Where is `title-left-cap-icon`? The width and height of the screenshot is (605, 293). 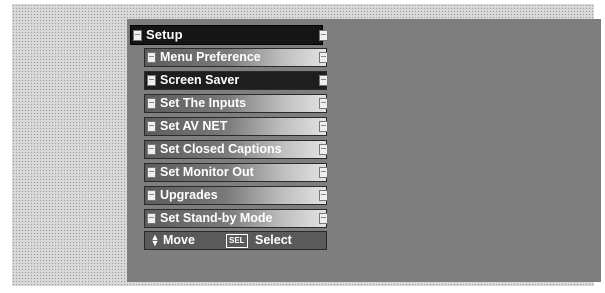
title-left-cap-icon is located at coordinates (137, 35).